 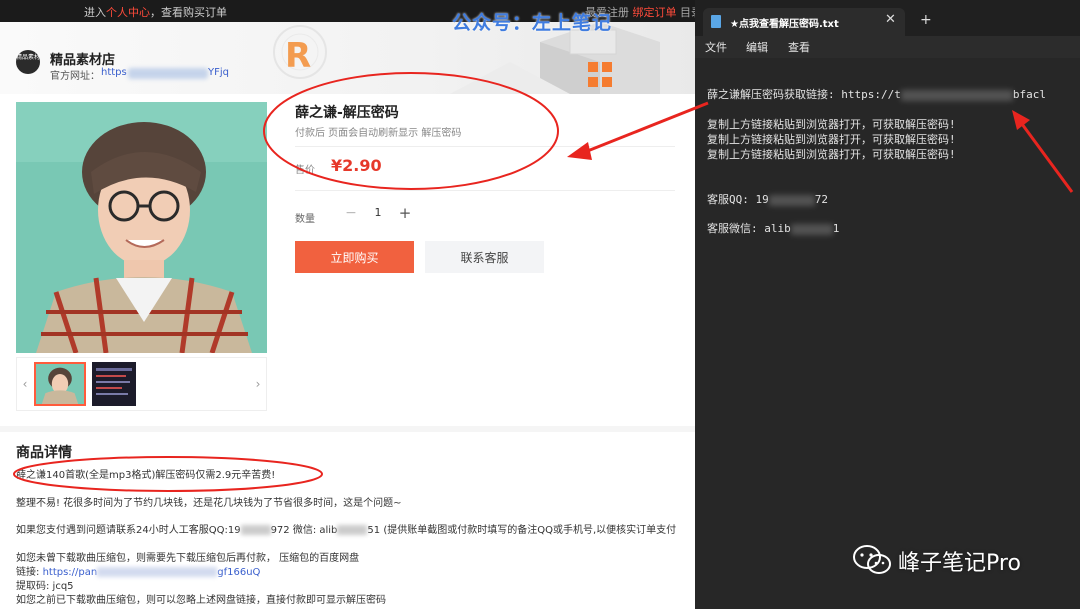 What do you see at coordinates (655, 12) in the screenshot?
I see `bind-order-link: 绑定订单` at bounding box center [655, 12].